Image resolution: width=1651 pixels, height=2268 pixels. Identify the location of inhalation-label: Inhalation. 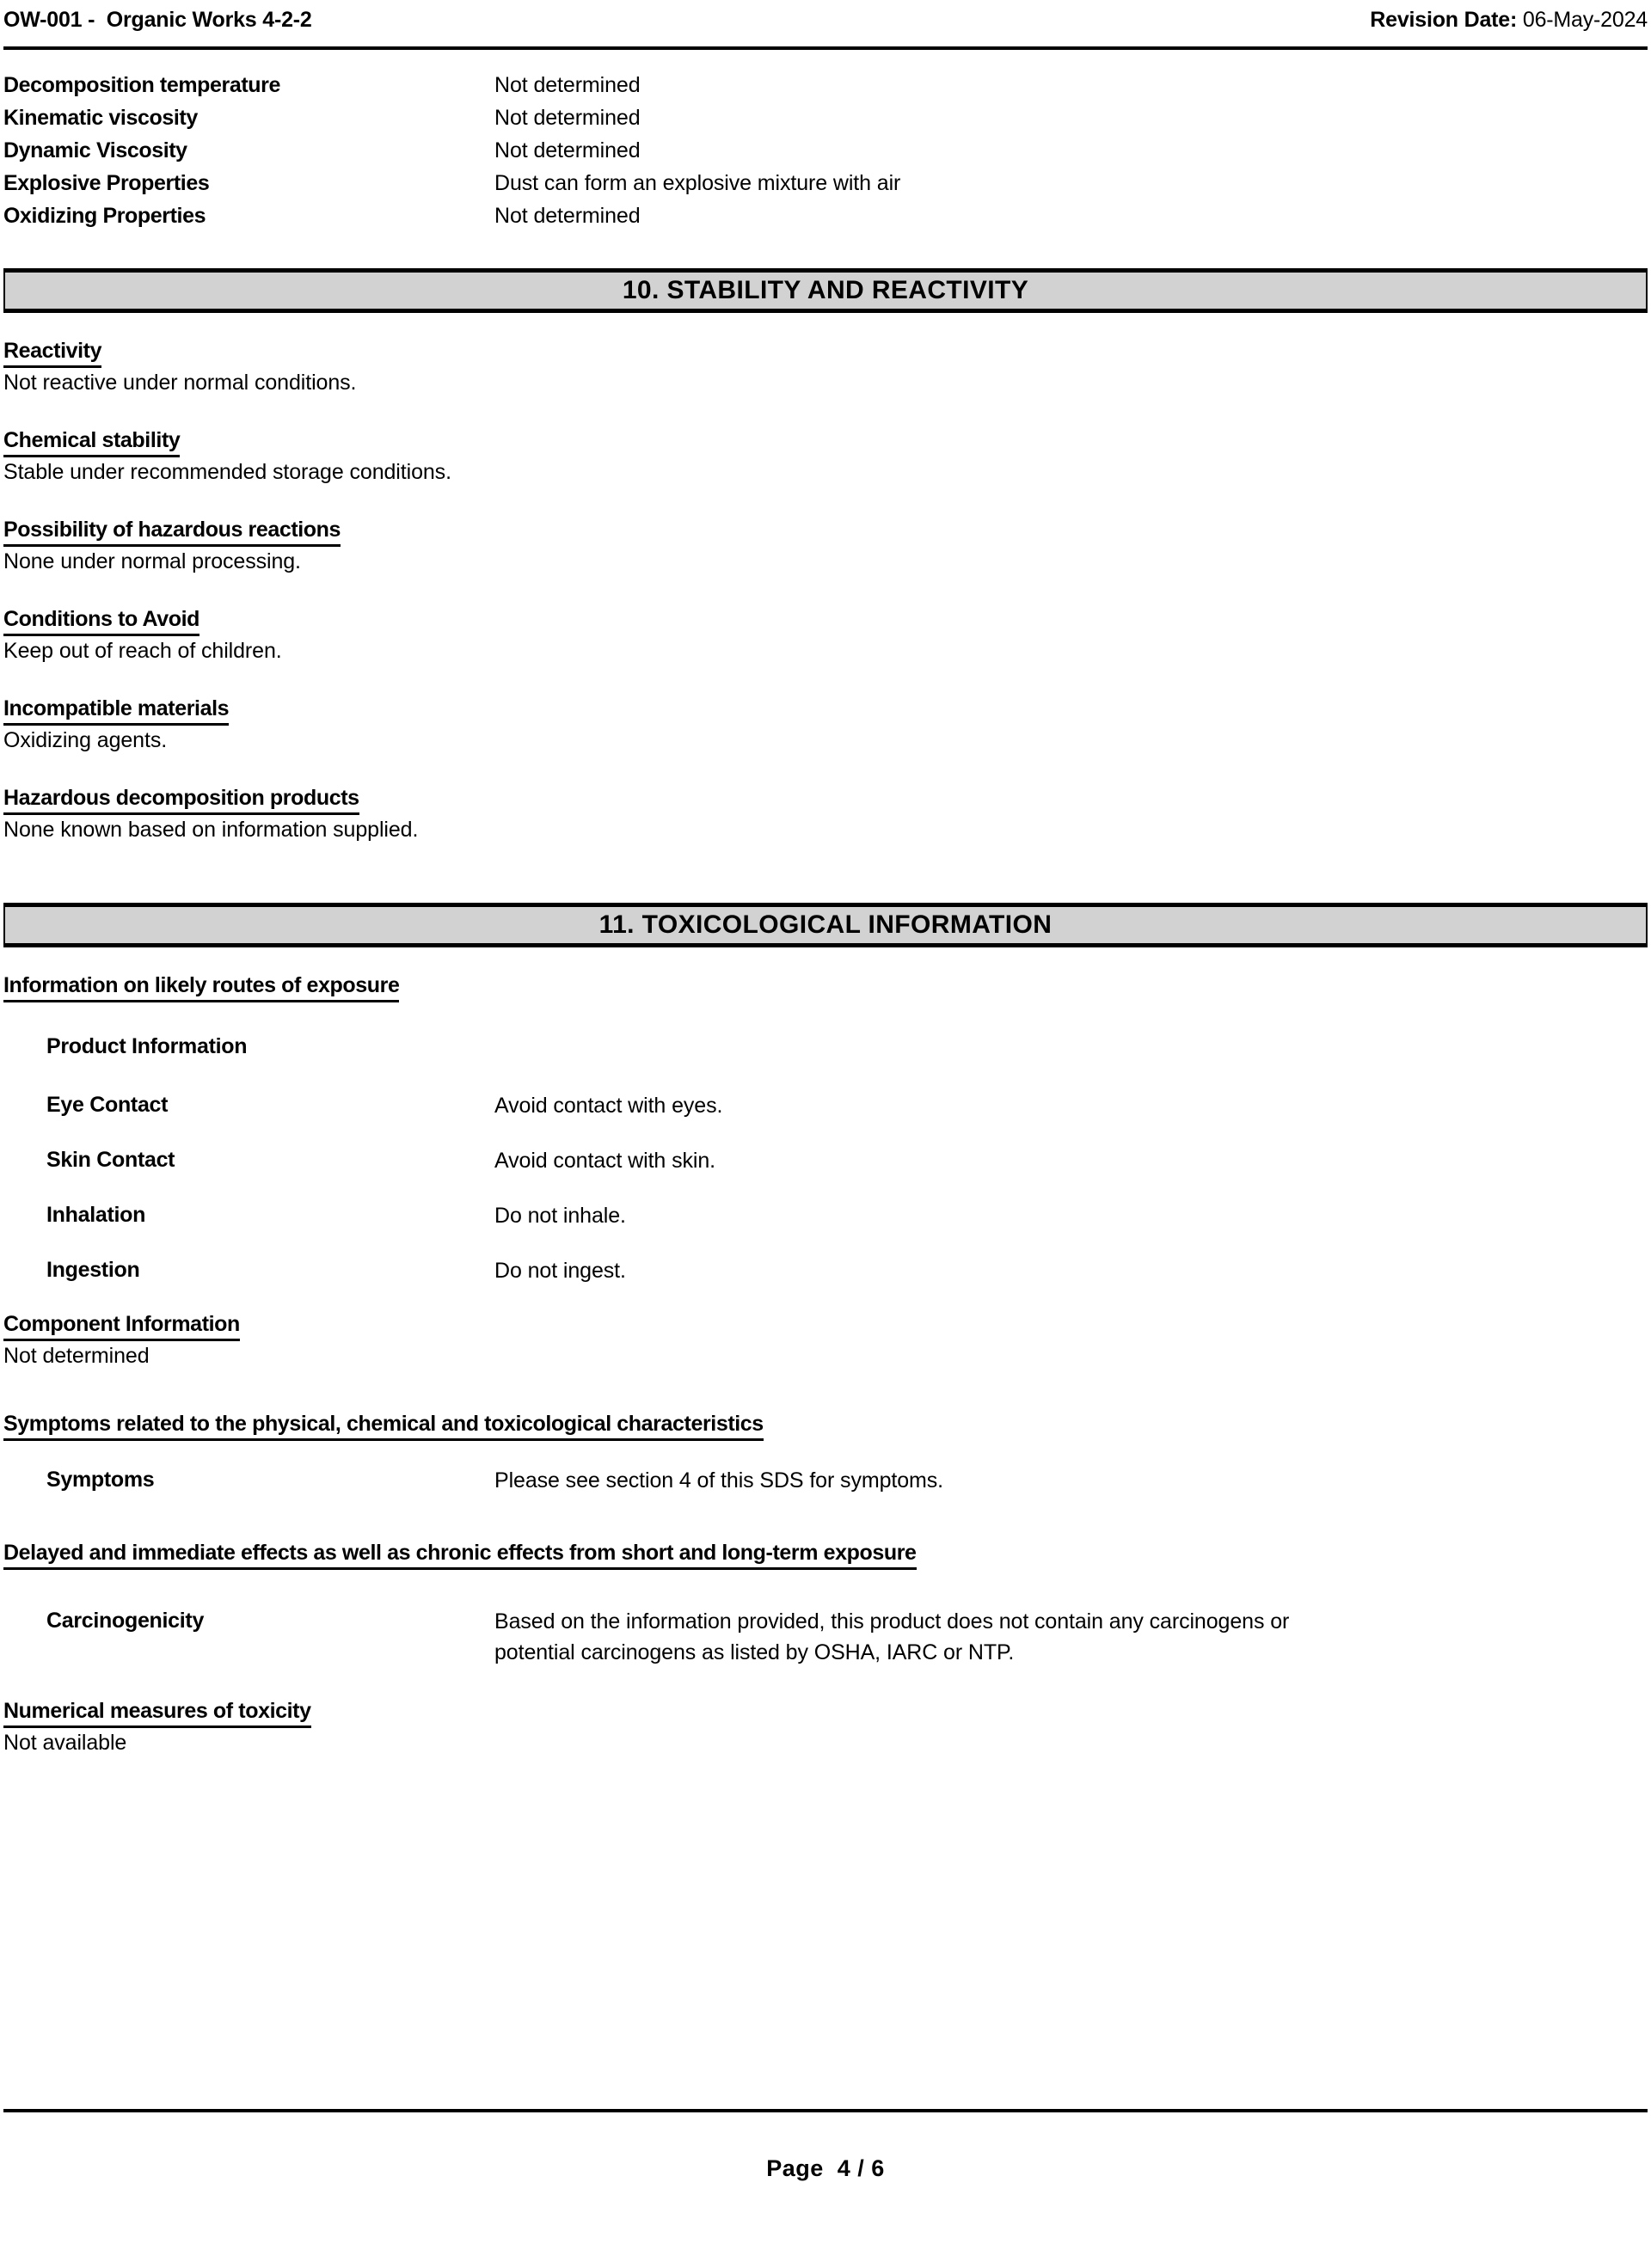
(96, 1215).